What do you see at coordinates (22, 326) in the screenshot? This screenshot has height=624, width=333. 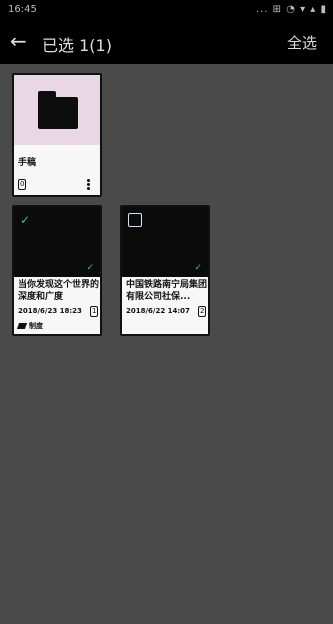 I see `tag-icon` at bounding box center [22, 326].